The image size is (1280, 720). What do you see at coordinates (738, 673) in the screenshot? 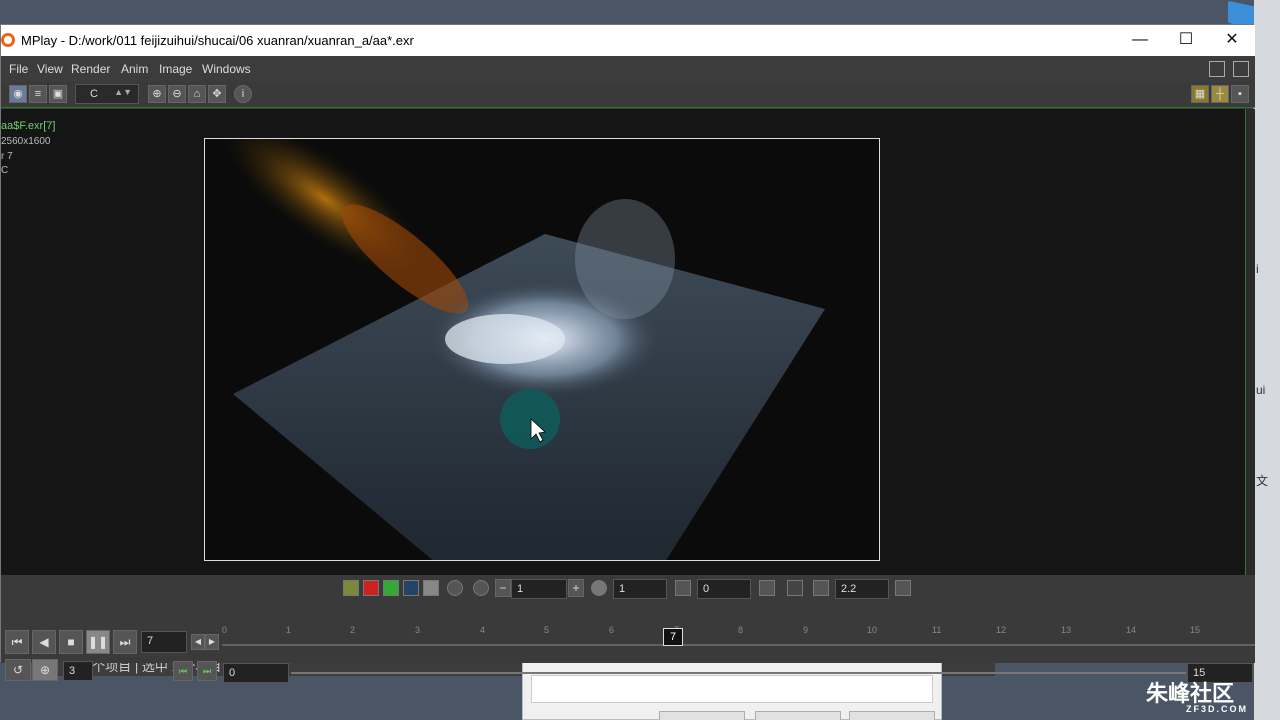
I see `range-slider` at bounding box center [738, 673].